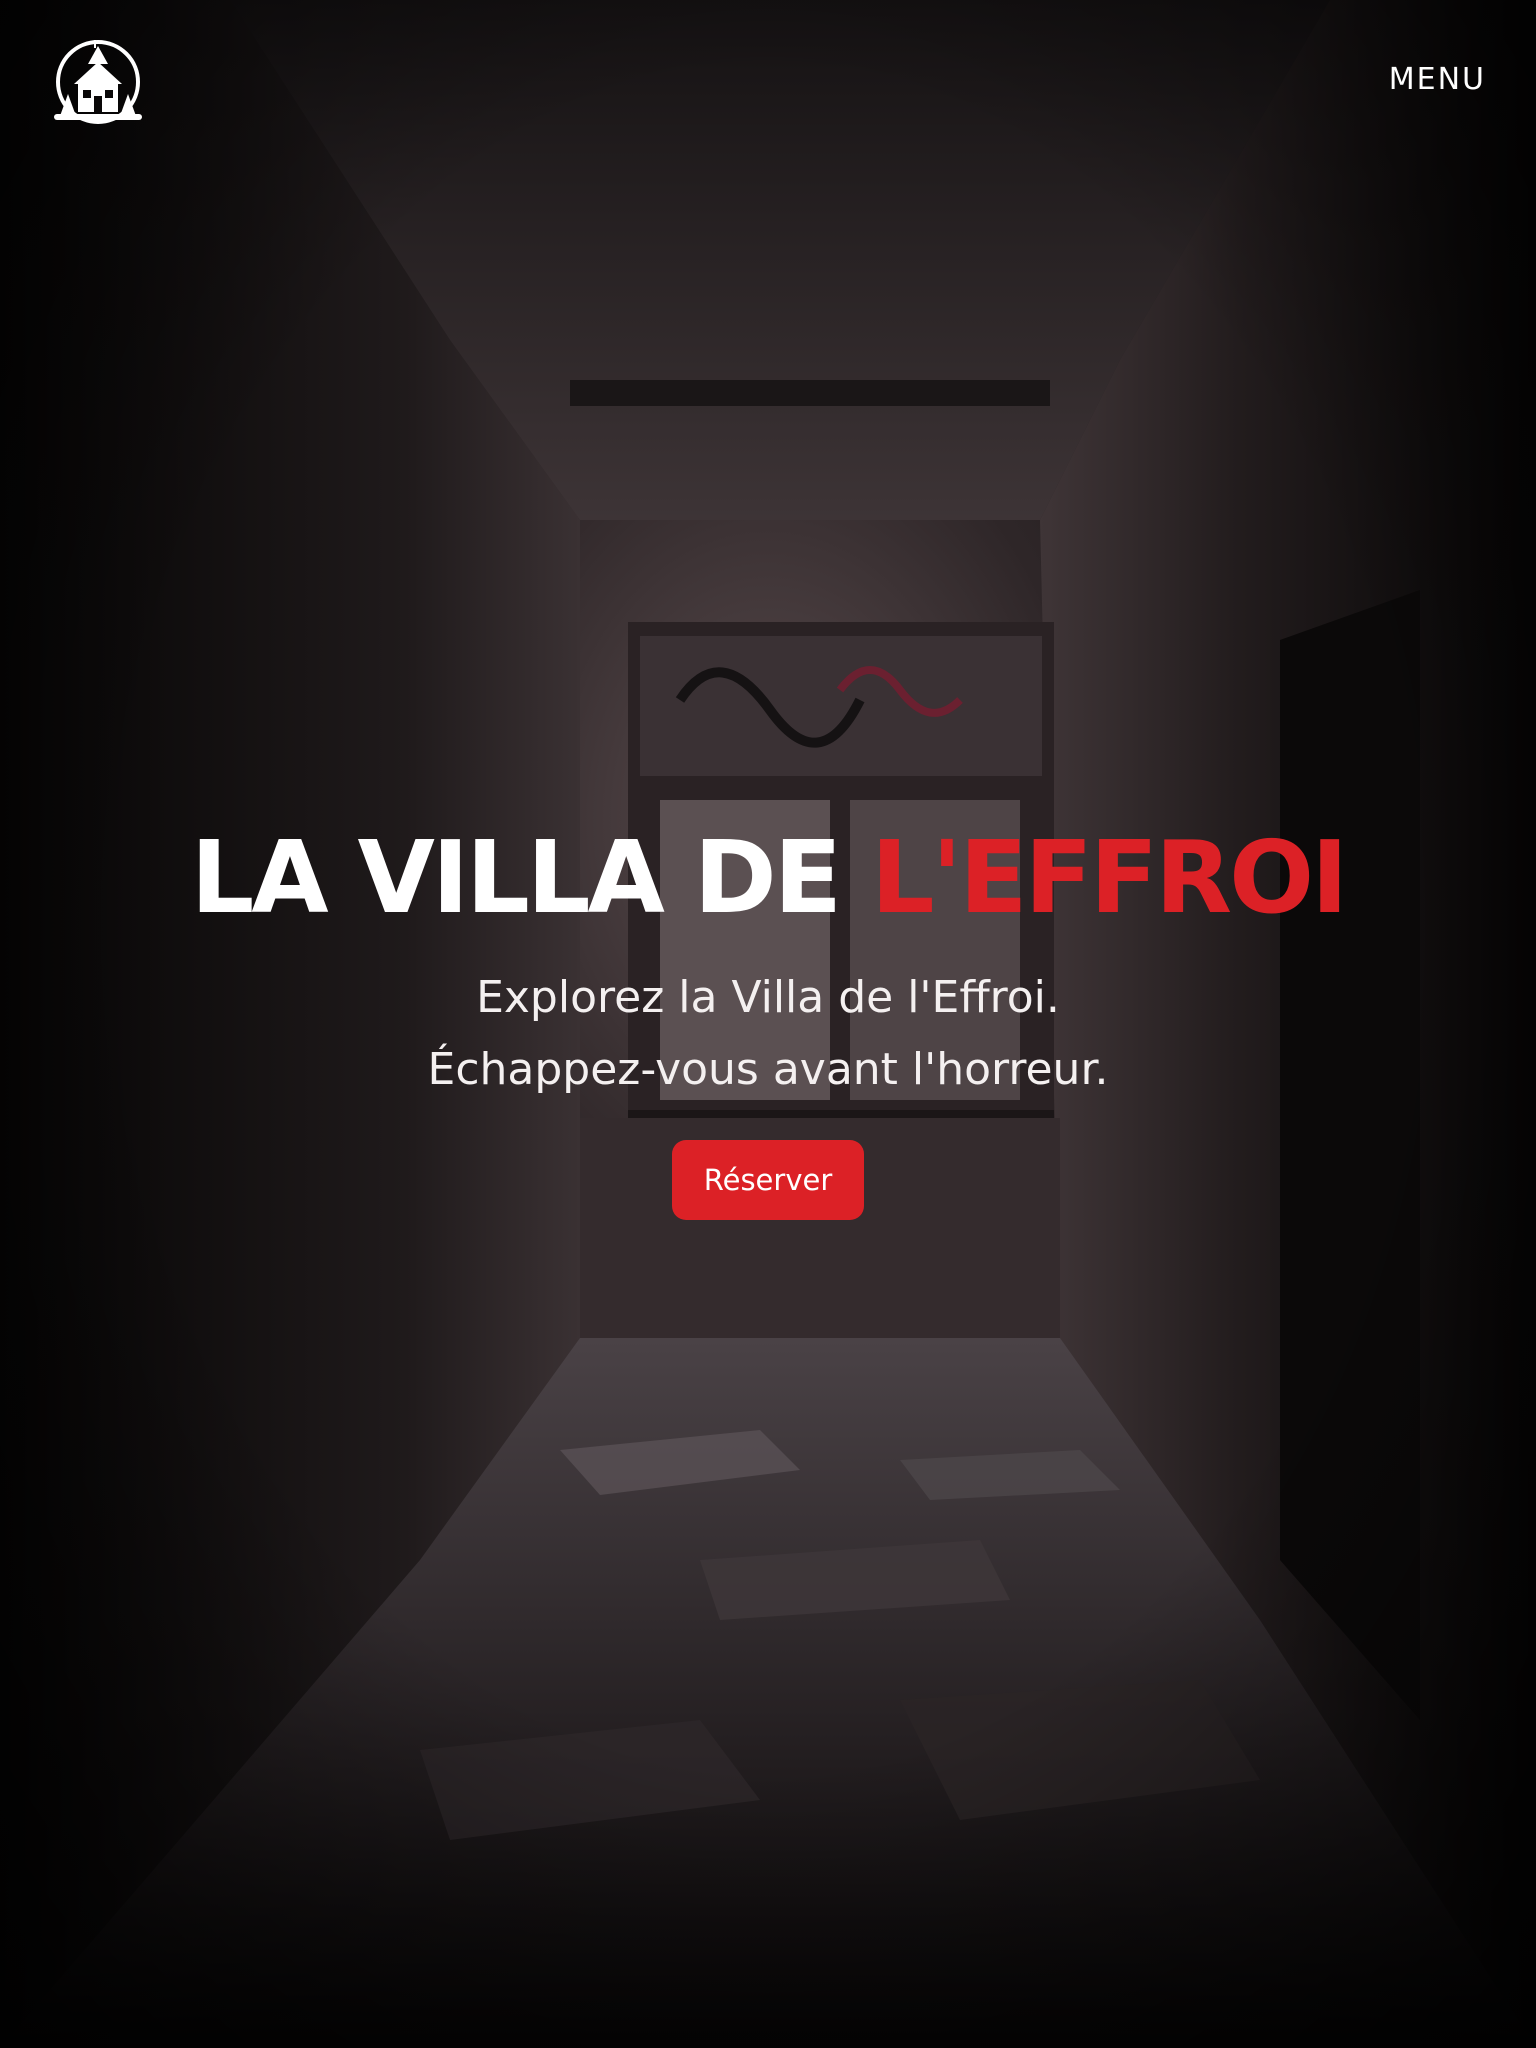 The image size is (1536, 2048). Describe the element at coordinates (768, 997) in the screenshot. I see `hero-subtitle-line-1: Explorez la Villa de l'Effroi.` at that location.